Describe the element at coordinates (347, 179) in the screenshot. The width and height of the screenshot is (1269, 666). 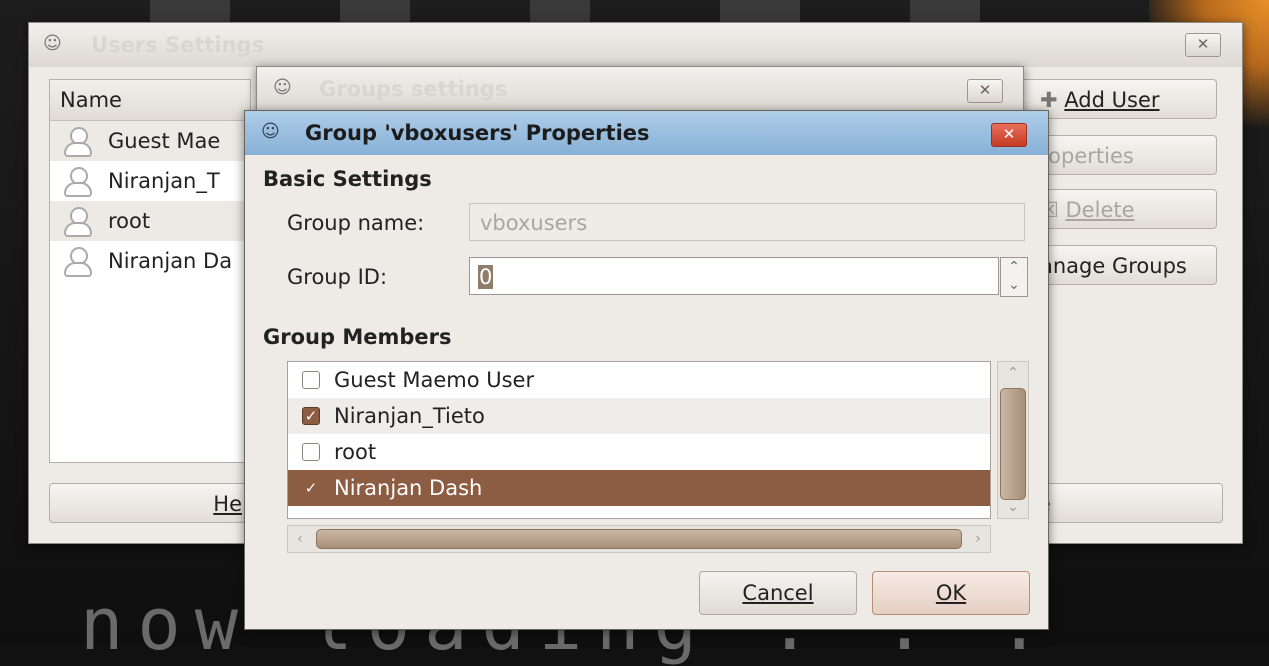
I see `basic-settings-heading: Basic Settings` at that location.